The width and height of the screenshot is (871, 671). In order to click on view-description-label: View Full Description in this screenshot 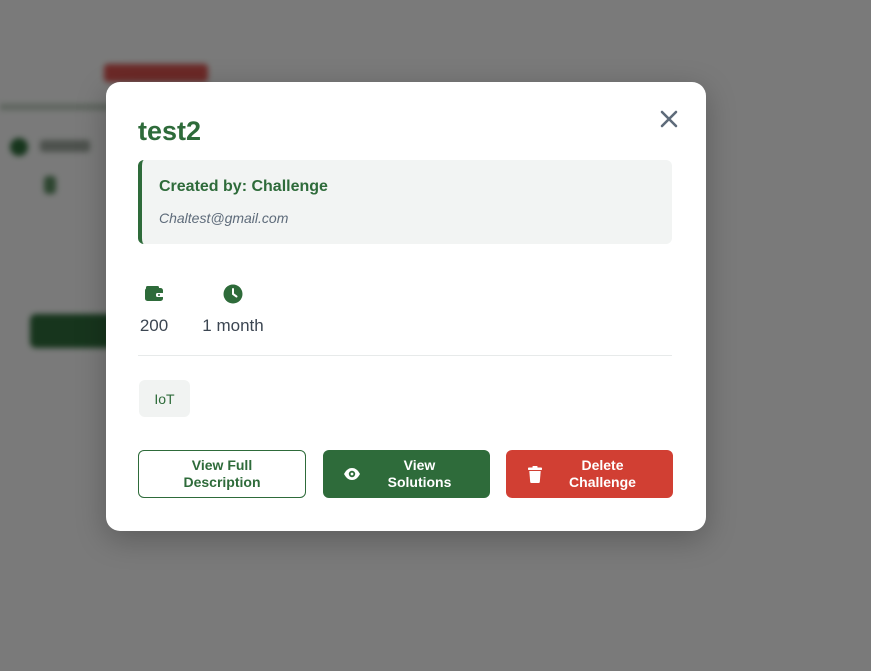, I will do `click(222, 473)`.